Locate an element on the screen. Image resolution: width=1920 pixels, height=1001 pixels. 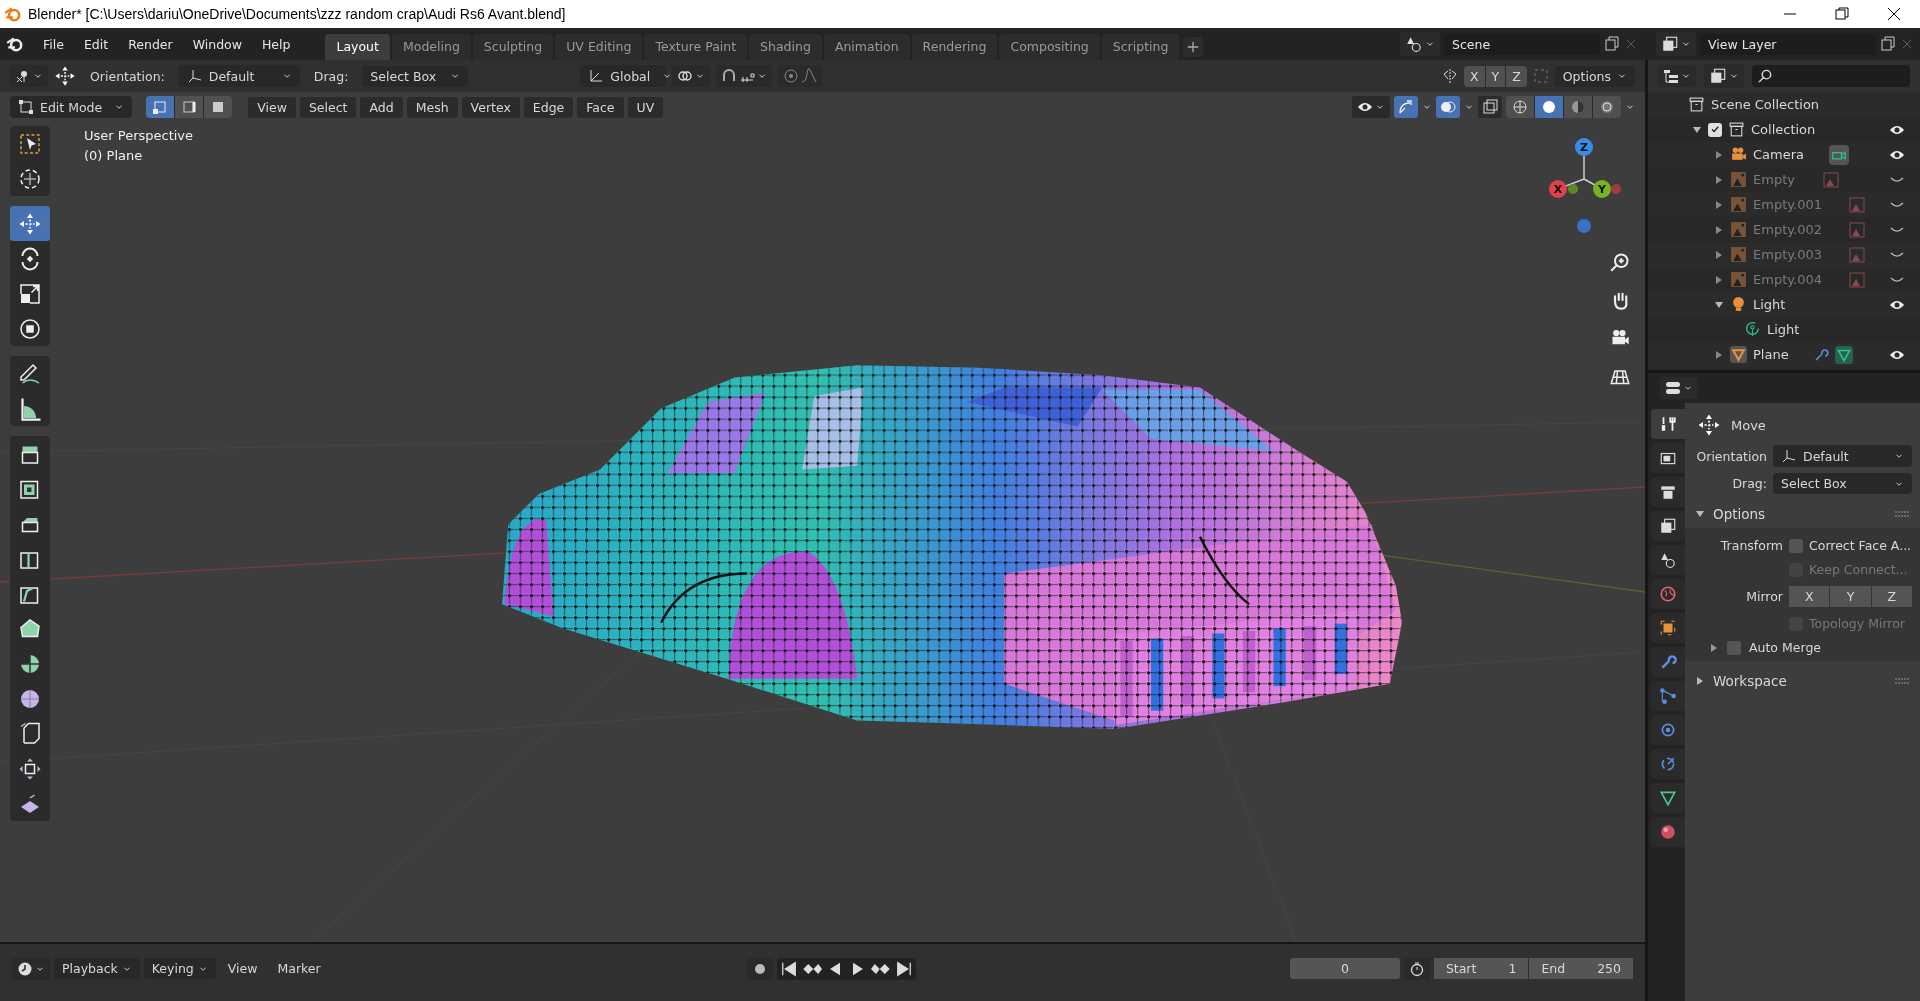
mode-dropdown: Edit Mode is located at coordinates (71, 107).